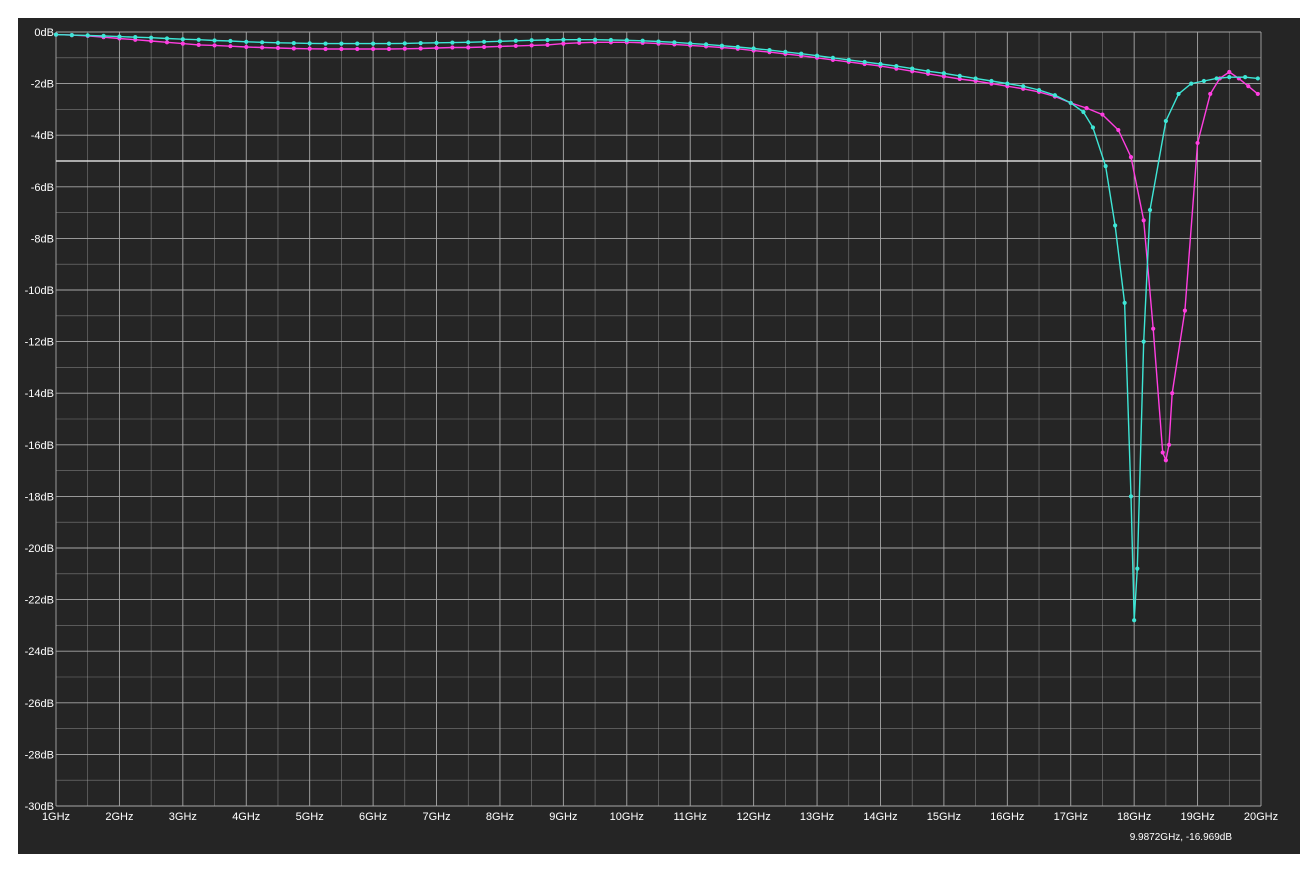  I want to click on y-tick-label: -4dB, so click(42, 136).